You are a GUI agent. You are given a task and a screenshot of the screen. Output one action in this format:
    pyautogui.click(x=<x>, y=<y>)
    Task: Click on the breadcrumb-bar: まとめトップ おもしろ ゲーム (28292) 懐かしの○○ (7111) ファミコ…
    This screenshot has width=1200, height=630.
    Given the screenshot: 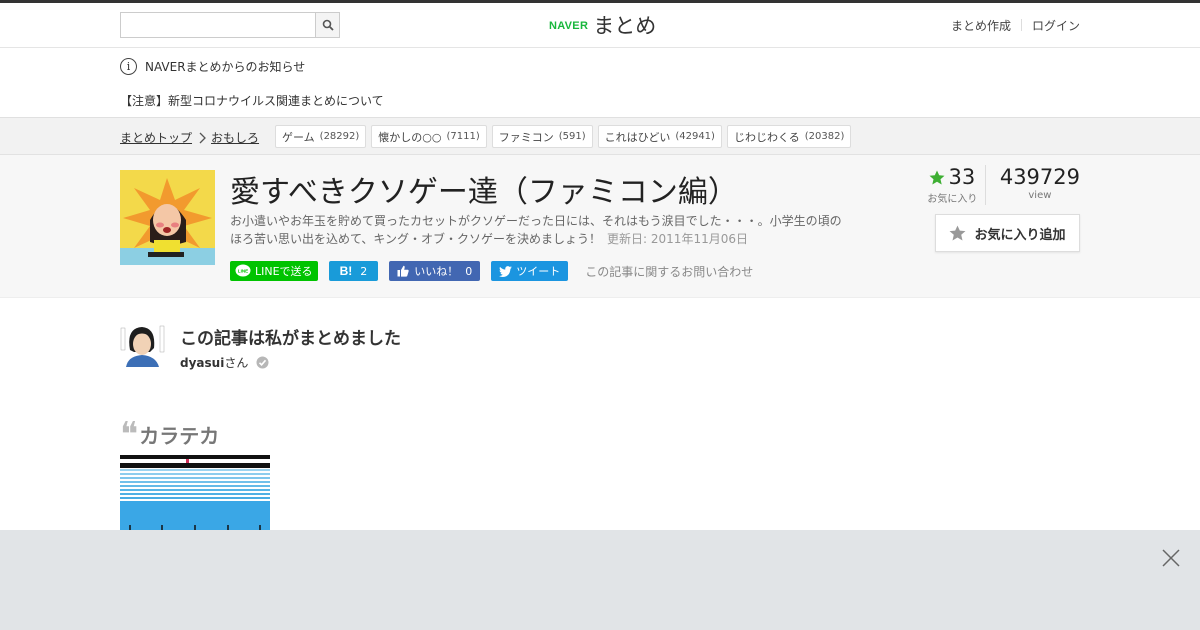 What is the action you would take?
    pyautogui.click(x=600, y=136)
    